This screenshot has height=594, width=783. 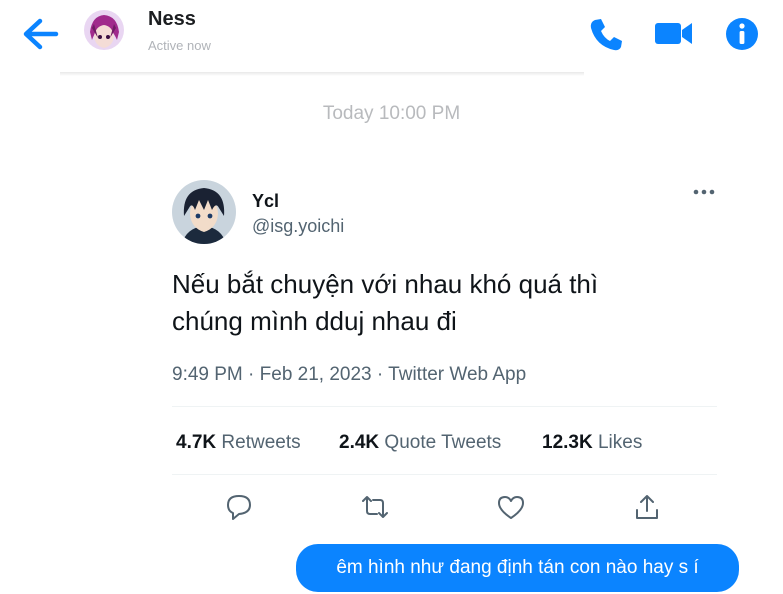 What do you see at coordinates (443, 442) in the screenshot?
I see `quote-tweets-label: Quote Tweets` at bounding box center [443, 442].